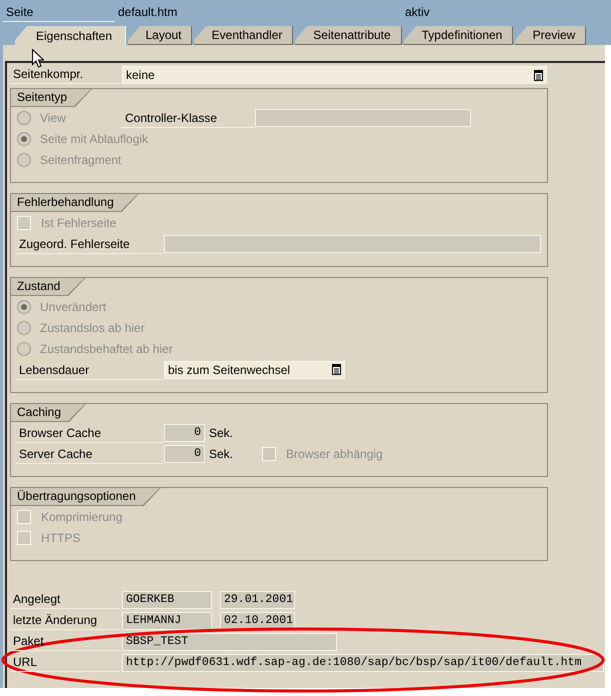 Image resolution: width=611 pixels, height=696 pixels. I want to click on tab: Eigenschaften, so click(70, 35).